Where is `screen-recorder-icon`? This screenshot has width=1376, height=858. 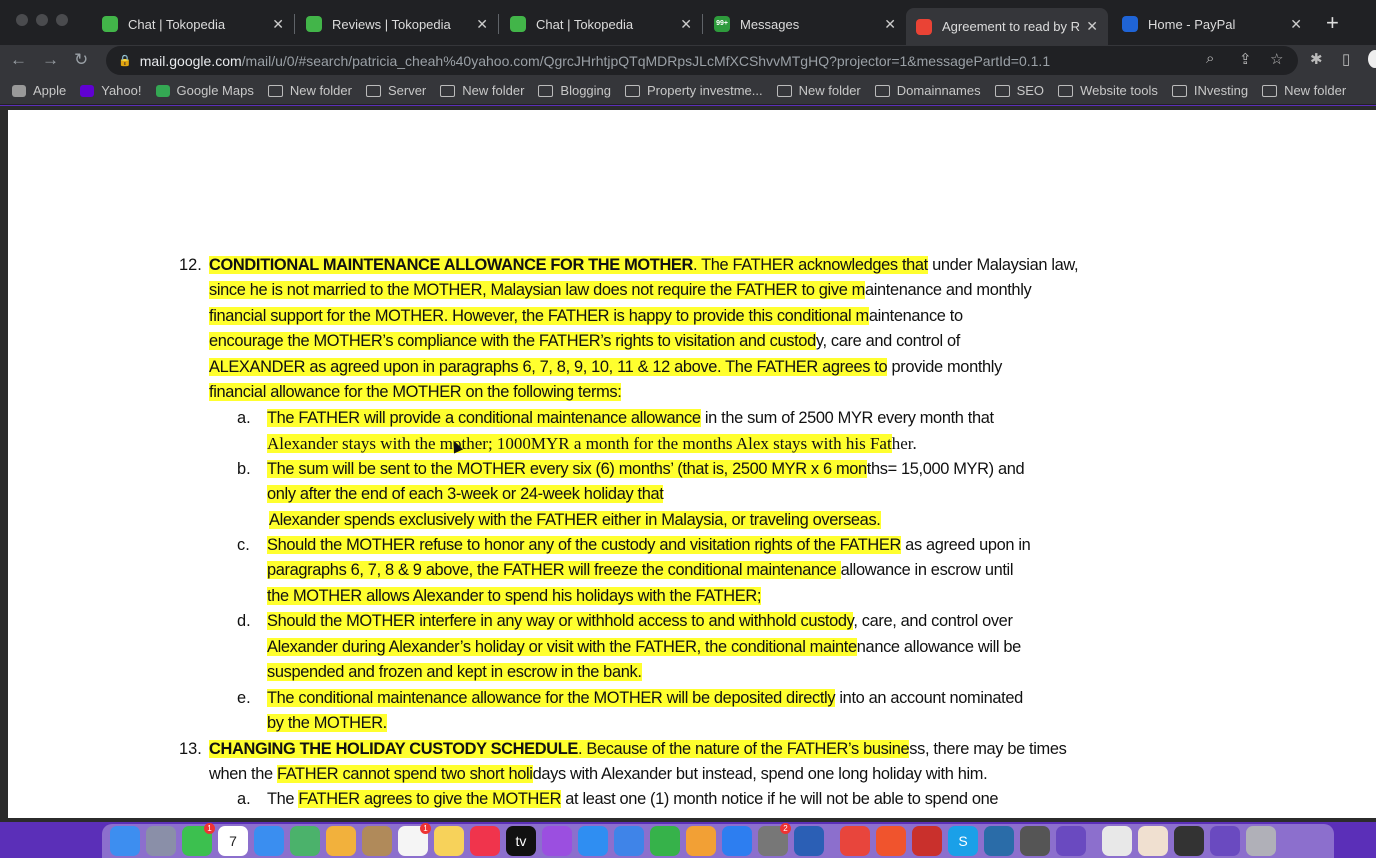 screen-recorder-icon is located at coordinates (1071, 841).